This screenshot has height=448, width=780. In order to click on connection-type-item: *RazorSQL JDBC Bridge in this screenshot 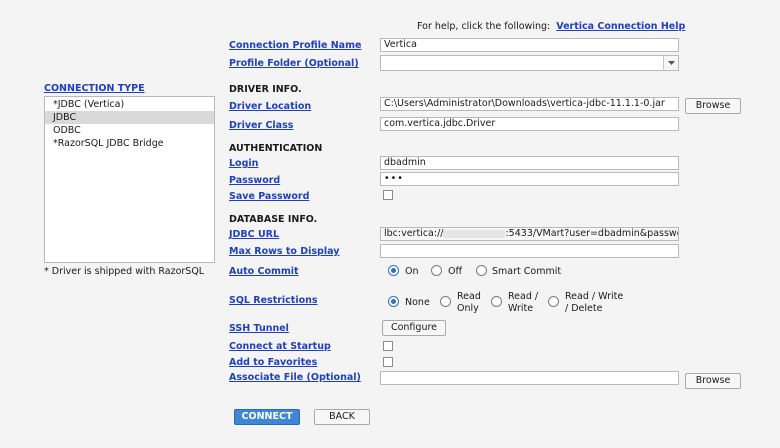, I will do `click(129, 143)`.